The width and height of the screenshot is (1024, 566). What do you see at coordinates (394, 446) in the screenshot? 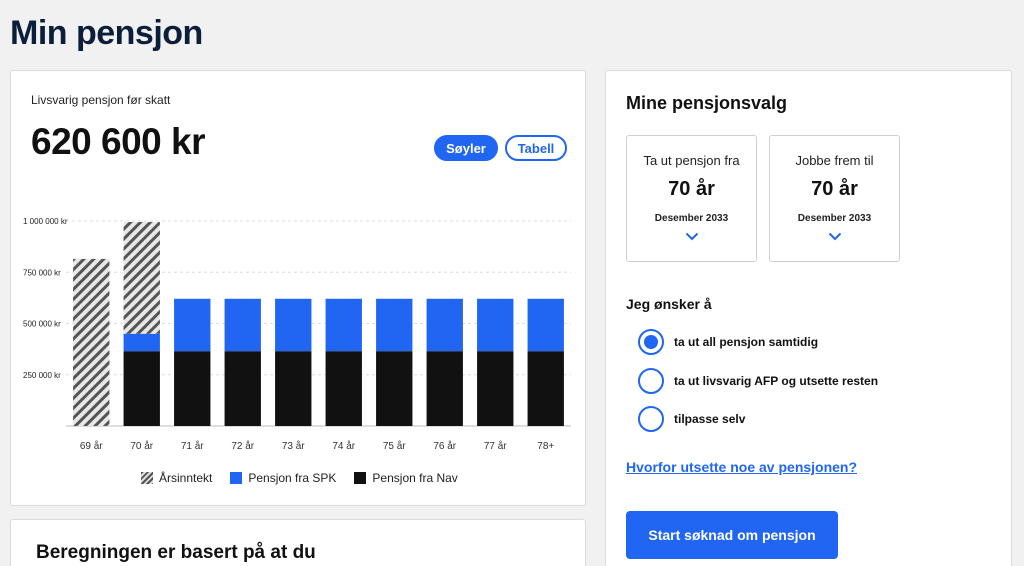
I see `x-tick-label: 75 år` at bounding box center [394, 446].